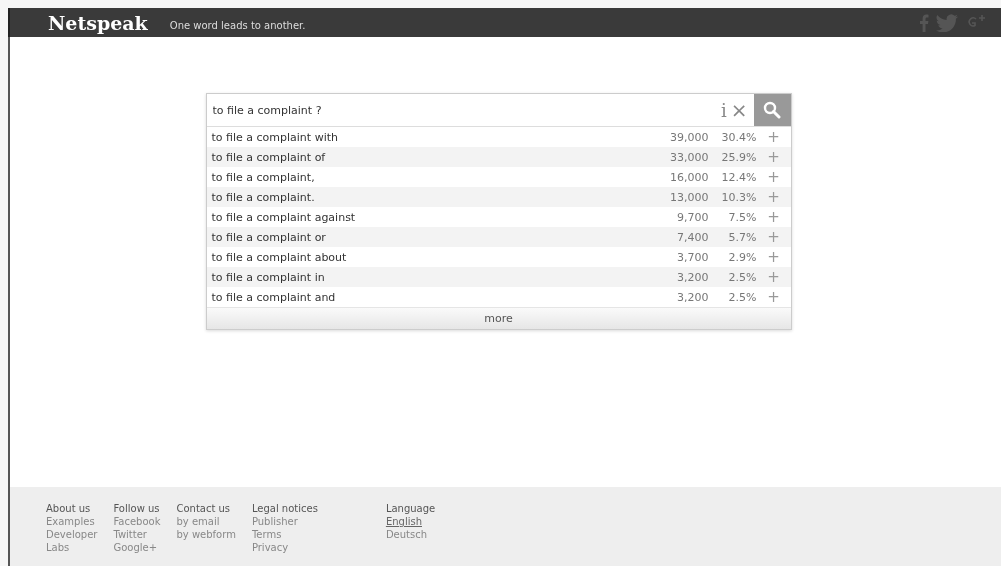 The width and height of the screenshot is (1001, 566). I want to click on footer-link: Privacy, so click(284, 547).